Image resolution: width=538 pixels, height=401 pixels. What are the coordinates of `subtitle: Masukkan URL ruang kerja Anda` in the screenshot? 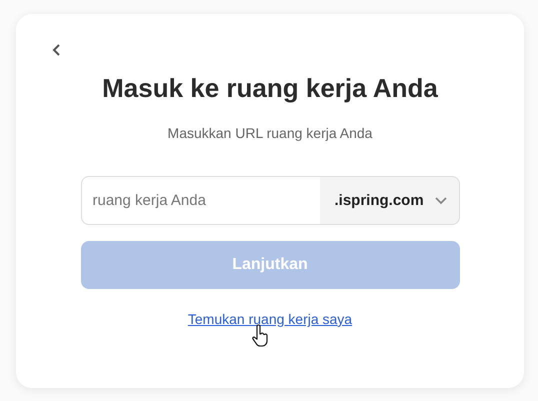 It's located at (270, 133).